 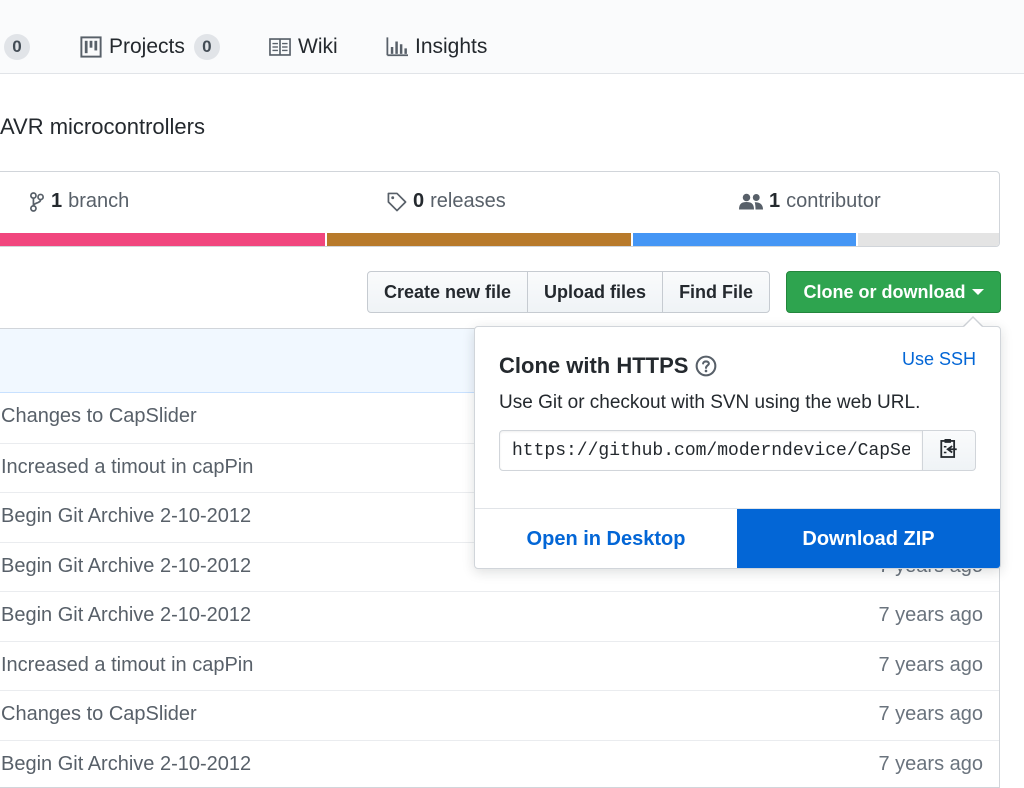 I want to click on language-bar, so click(x=499, y=239).